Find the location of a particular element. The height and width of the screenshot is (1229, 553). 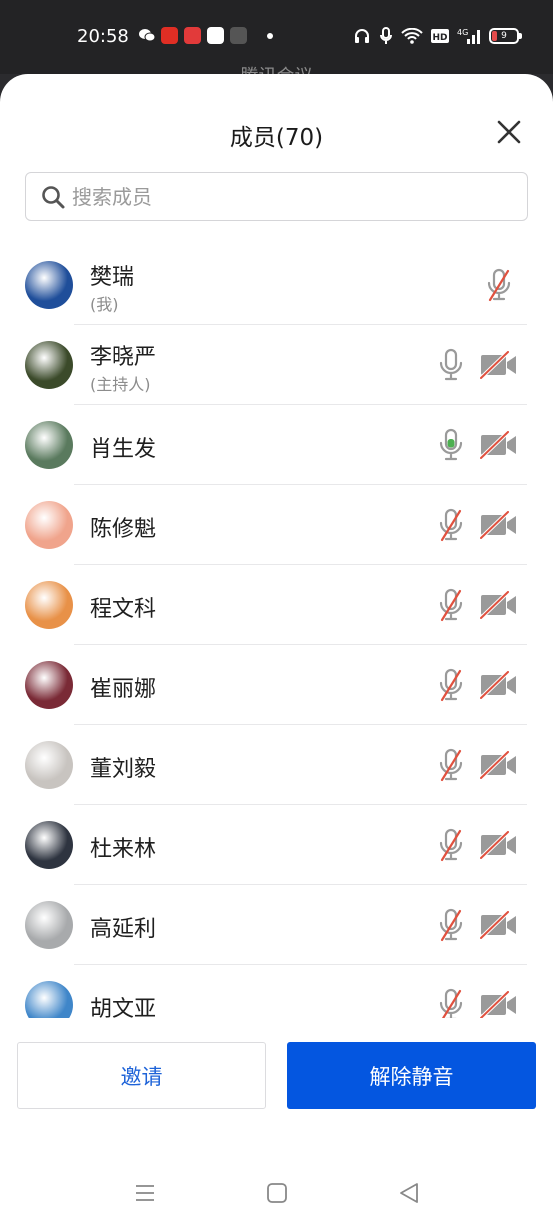

home-icon is located at coordinates (277, 1193).